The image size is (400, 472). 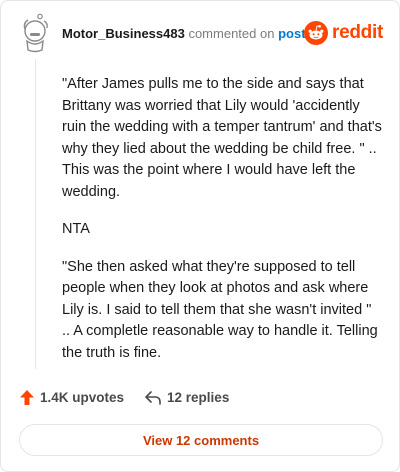 I want to click on comment-actions: 1.4K upvotes 12 replies, so click(x=124, y=397).